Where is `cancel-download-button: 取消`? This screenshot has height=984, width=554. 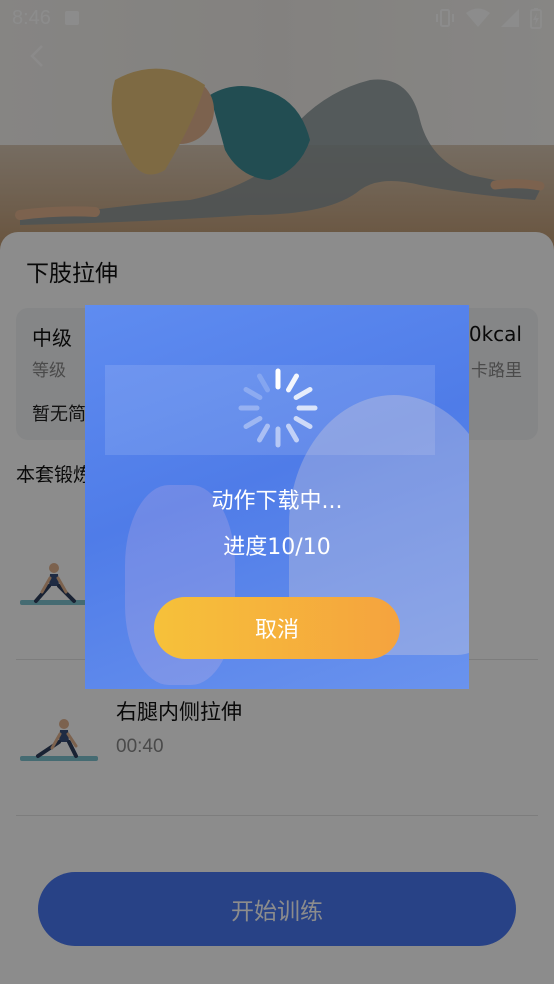
cancel-download-button: 取消 is located at coordinates (277, 628).